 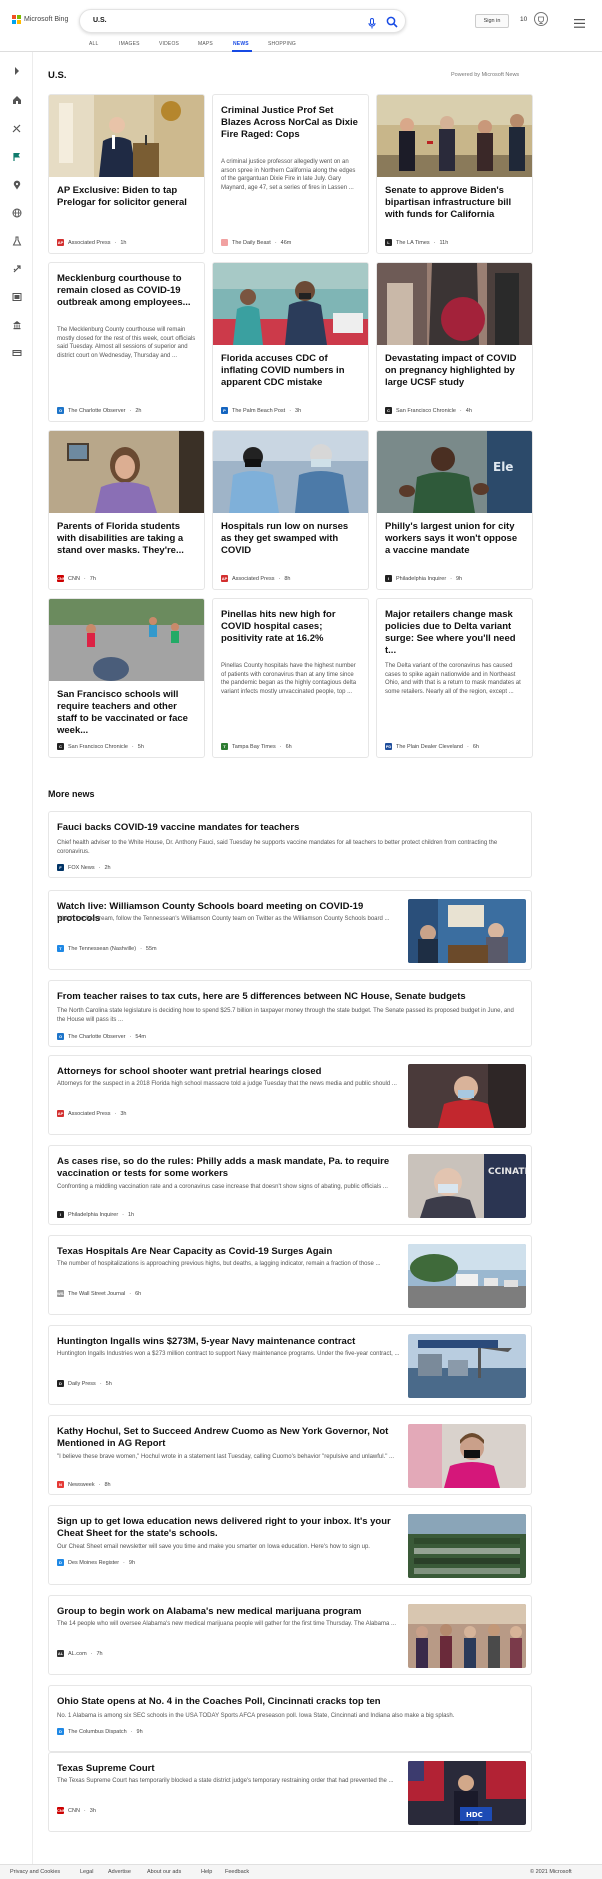 I want to click on card-source: The Daily Beast · 46m, so click(x=256, y=242).